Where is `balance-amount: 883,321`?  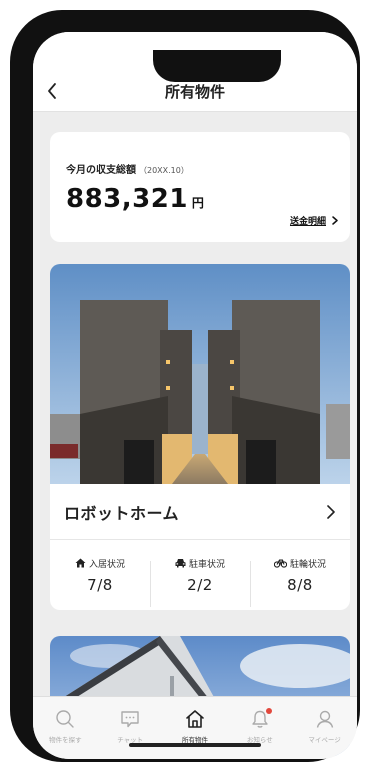
balance-amount: 883,321 is located at coordinates (127, 199).